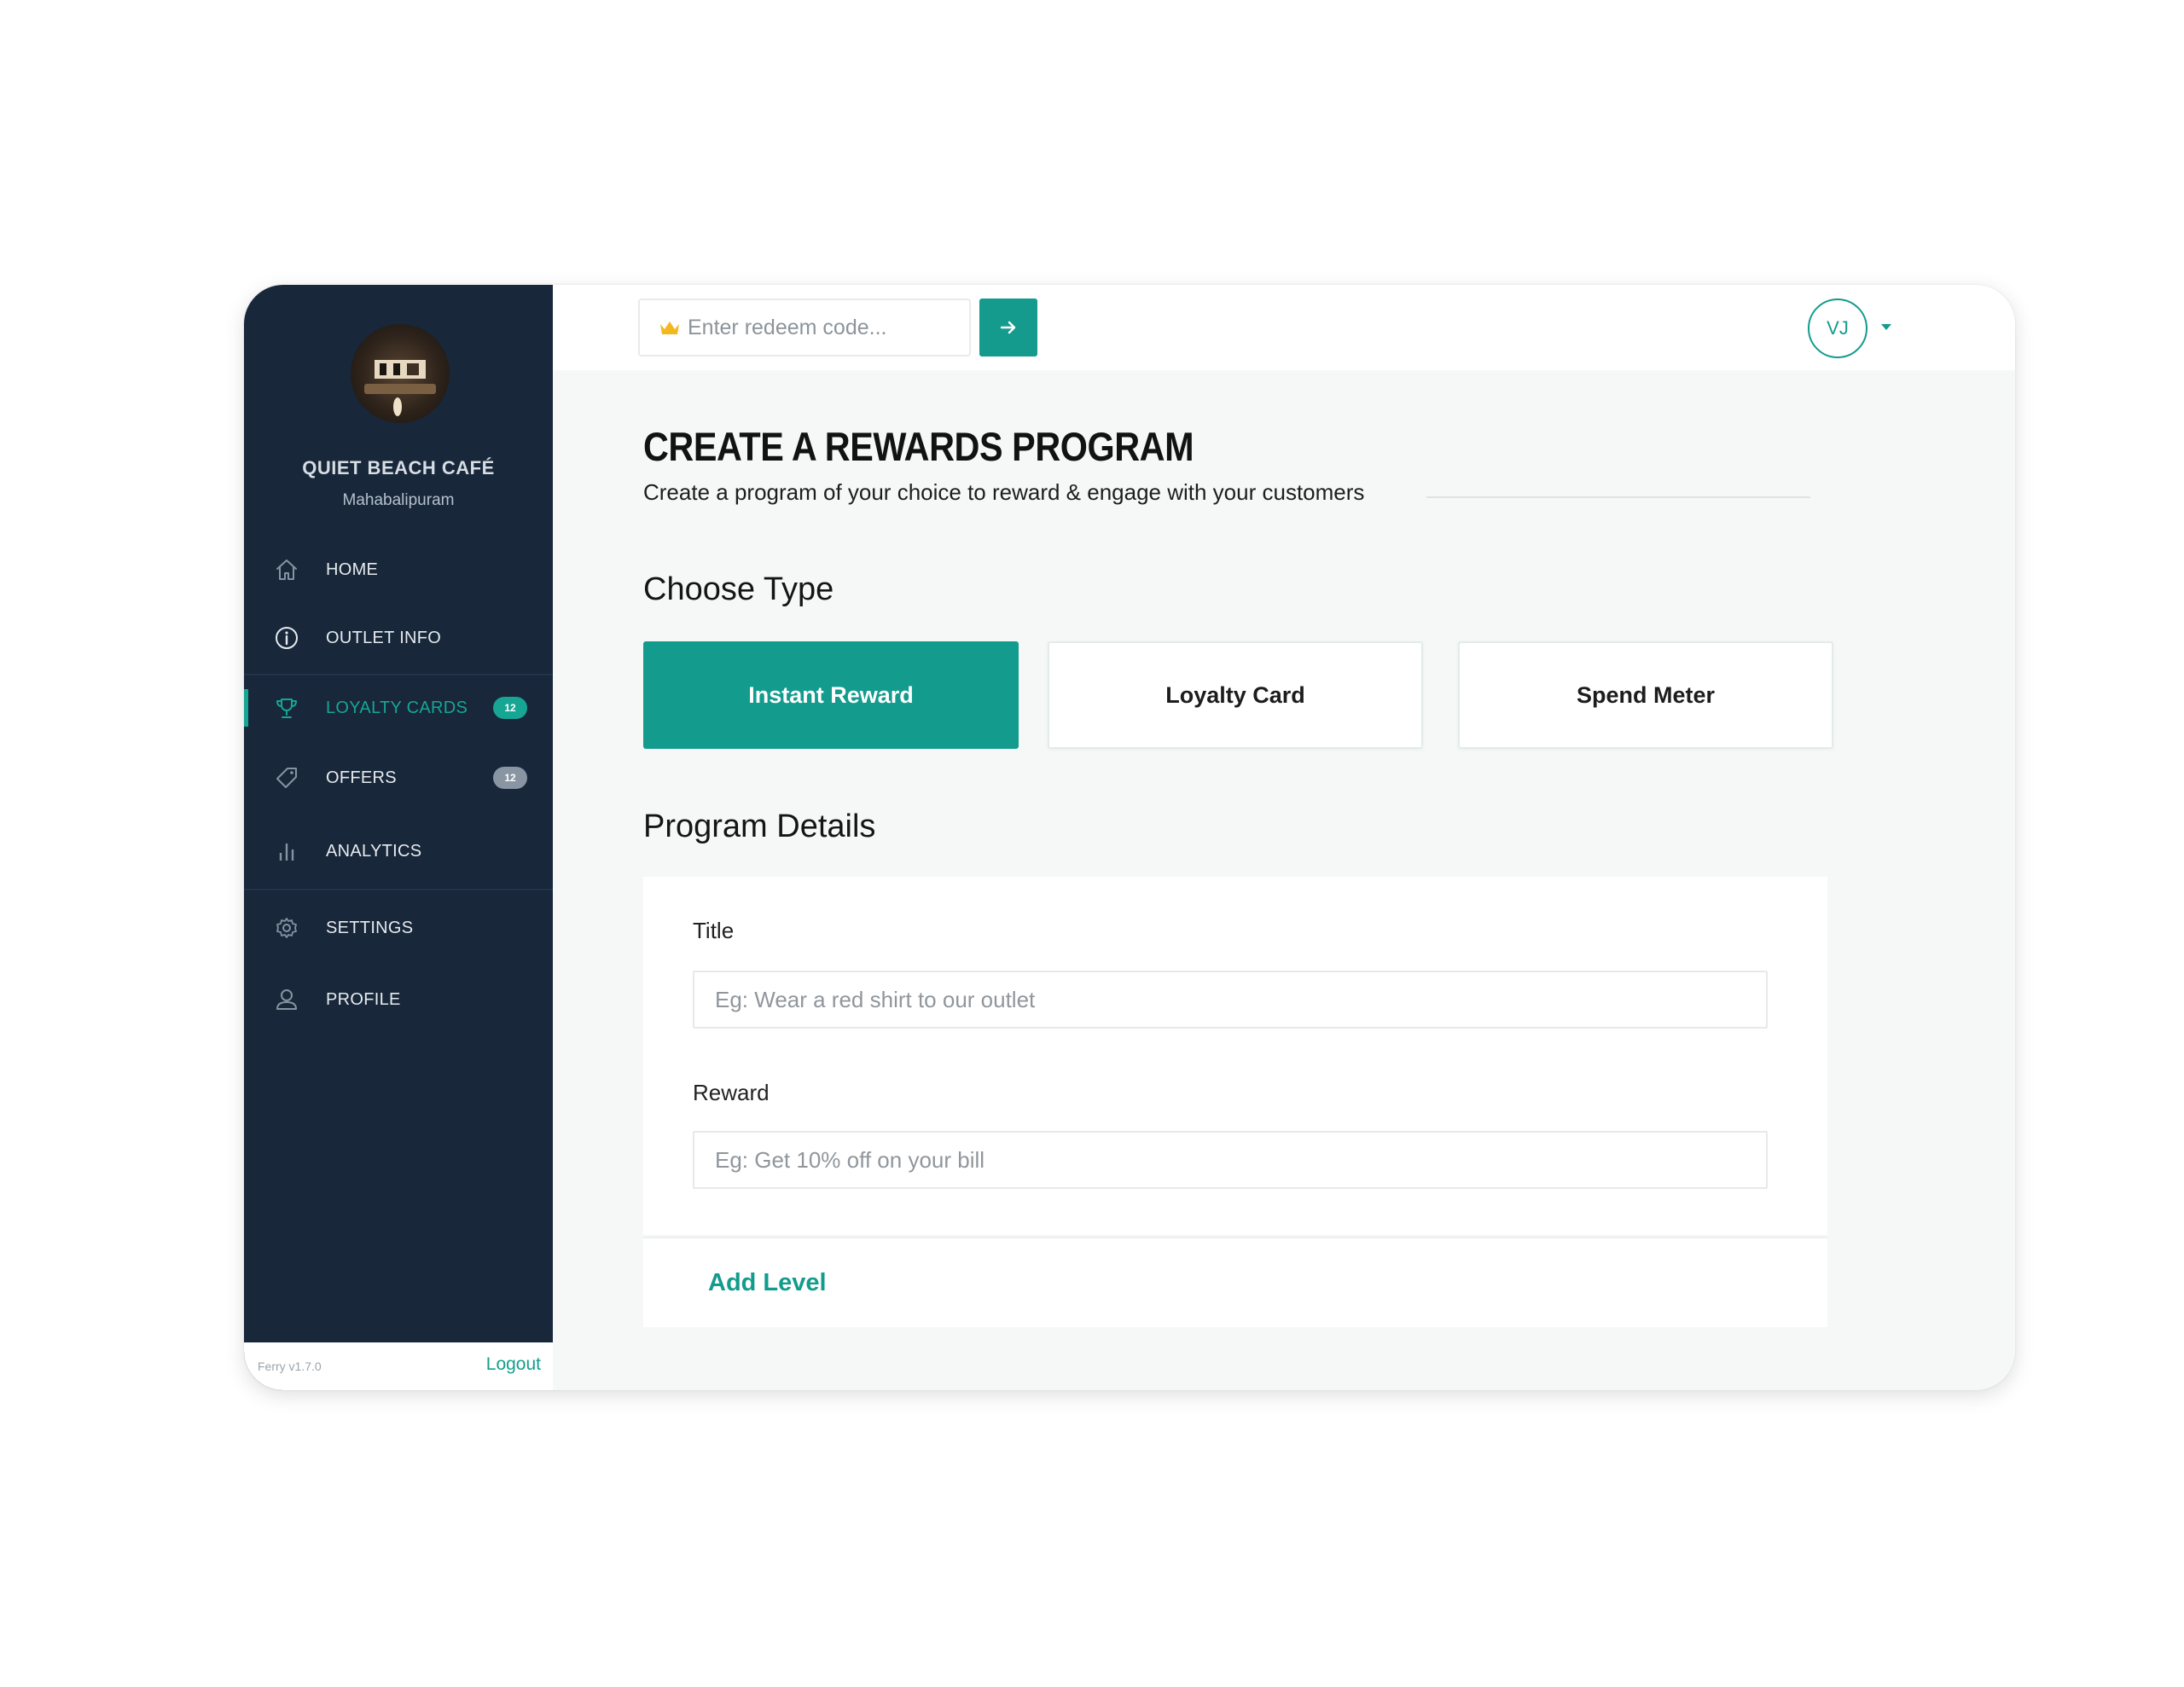  Describe the element at coordinates (1284, 327) in the screenshot. I see `topbar: VJ` at that location.